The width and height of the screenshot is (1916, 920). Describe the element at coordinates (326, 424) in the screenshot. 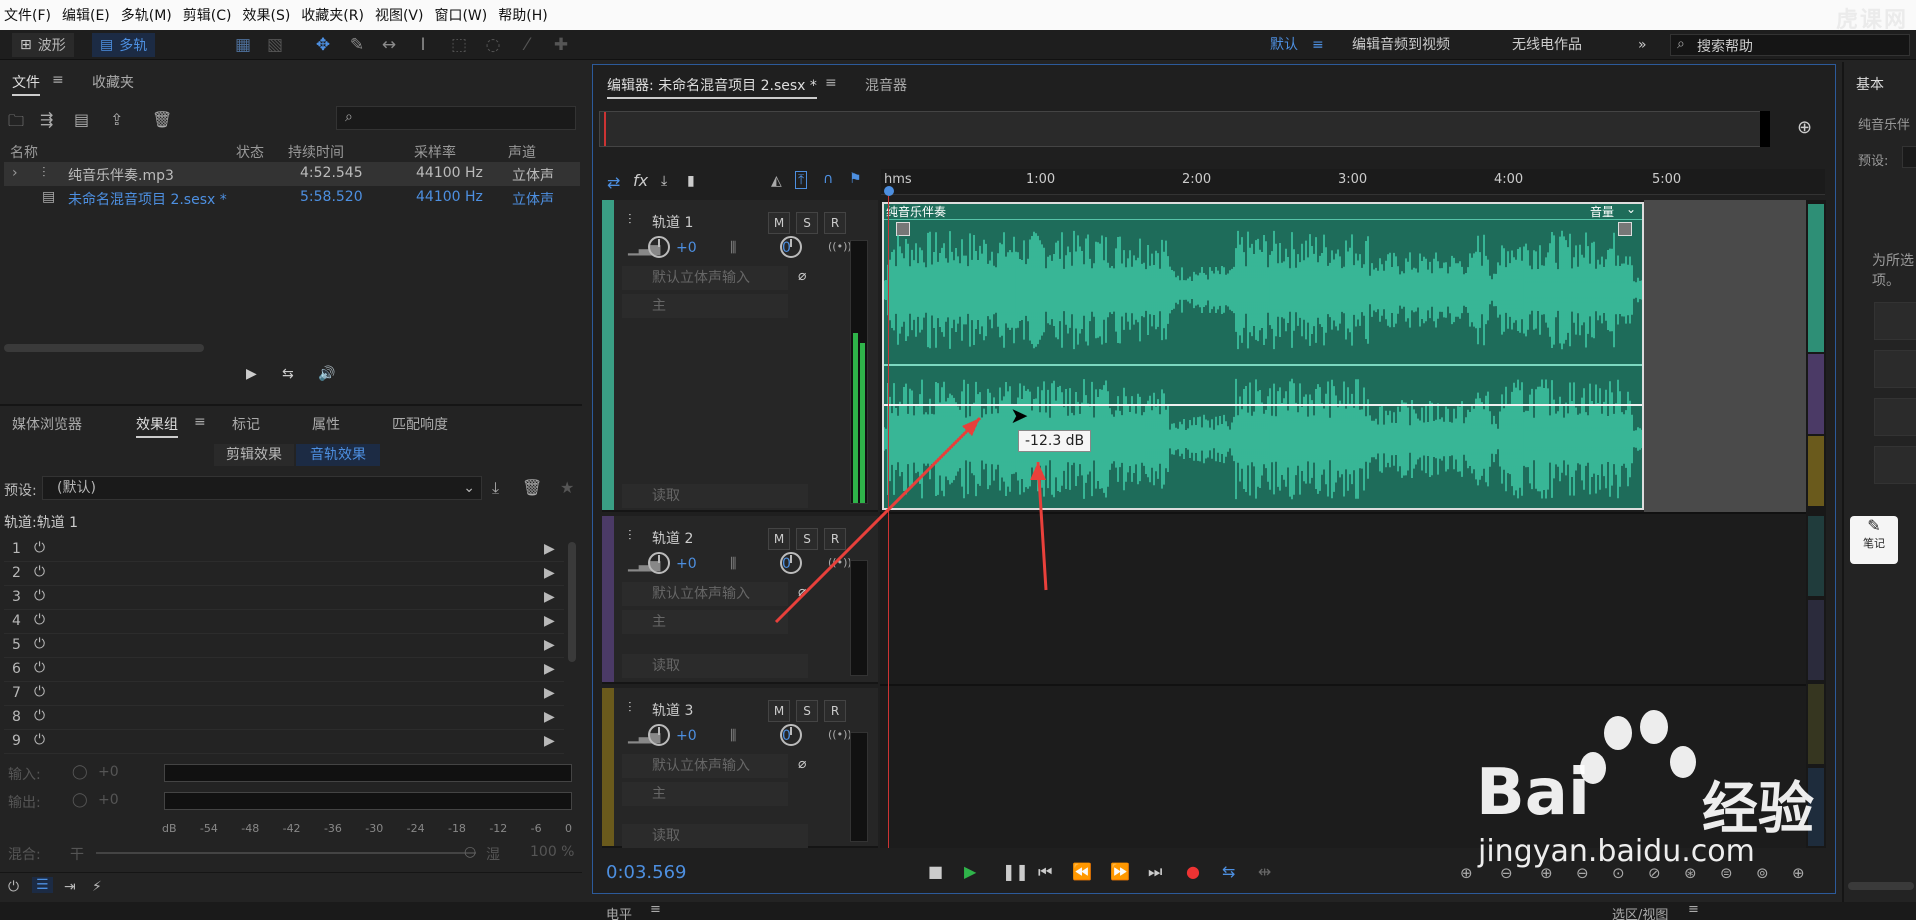

I see `tab-properties: 属性` at that location.